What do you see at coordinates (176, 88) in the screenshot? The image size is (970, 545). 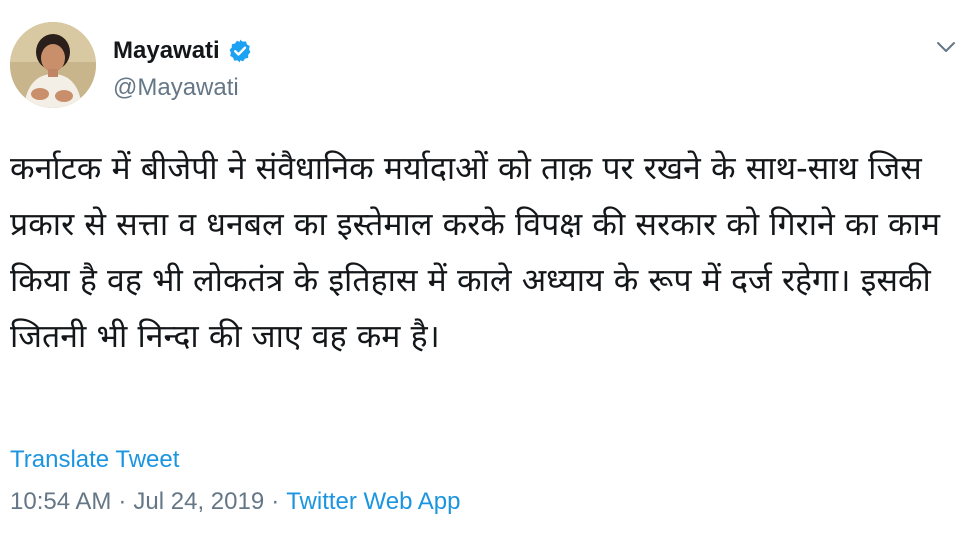 I see `user-handle: @Mayawati` at bounding box center [176, 88].